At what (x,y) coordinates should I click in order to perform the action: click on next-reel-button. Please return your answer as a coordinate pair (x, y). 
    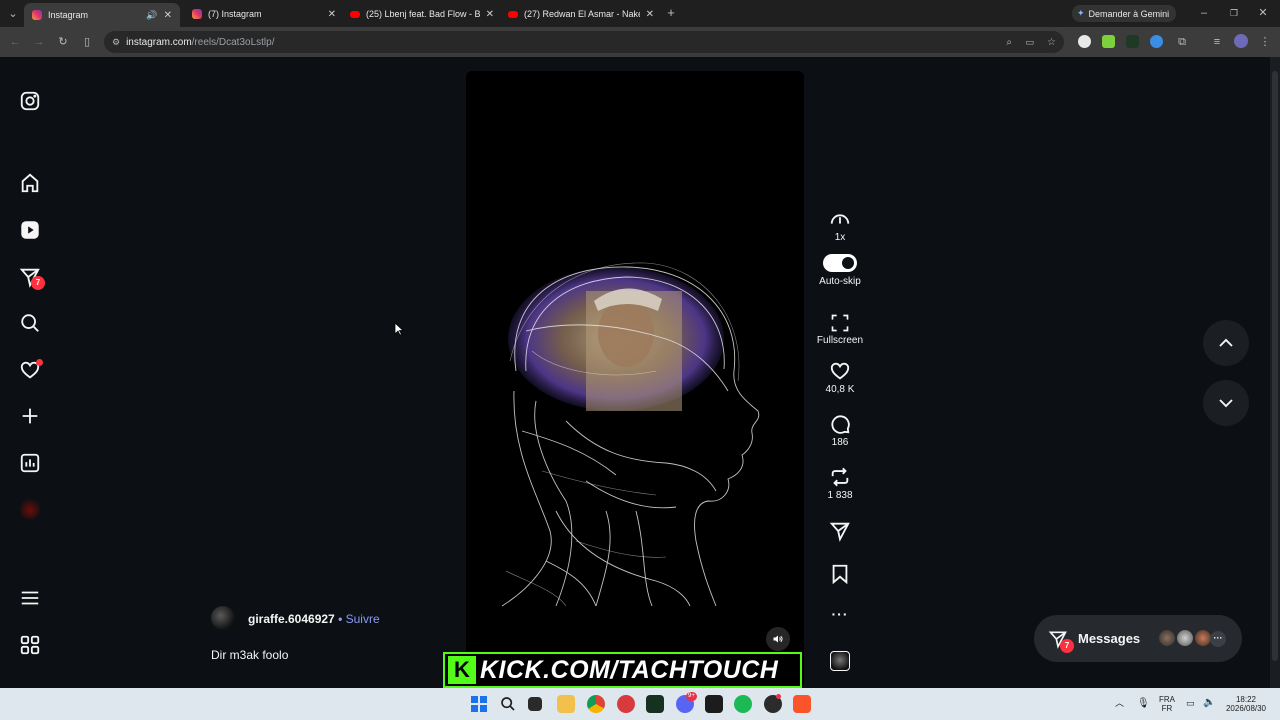
    Looking at the image, I should click on (1226, 403).